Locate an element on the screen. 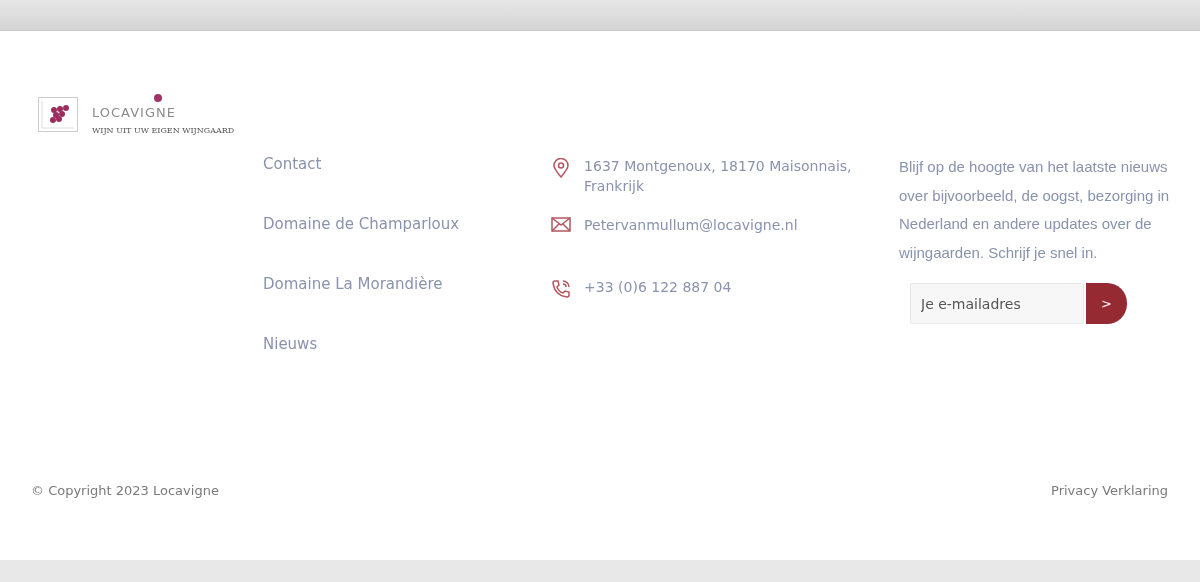  footer-link: Domaine de Champarloux is located at coordinates (361, 224).